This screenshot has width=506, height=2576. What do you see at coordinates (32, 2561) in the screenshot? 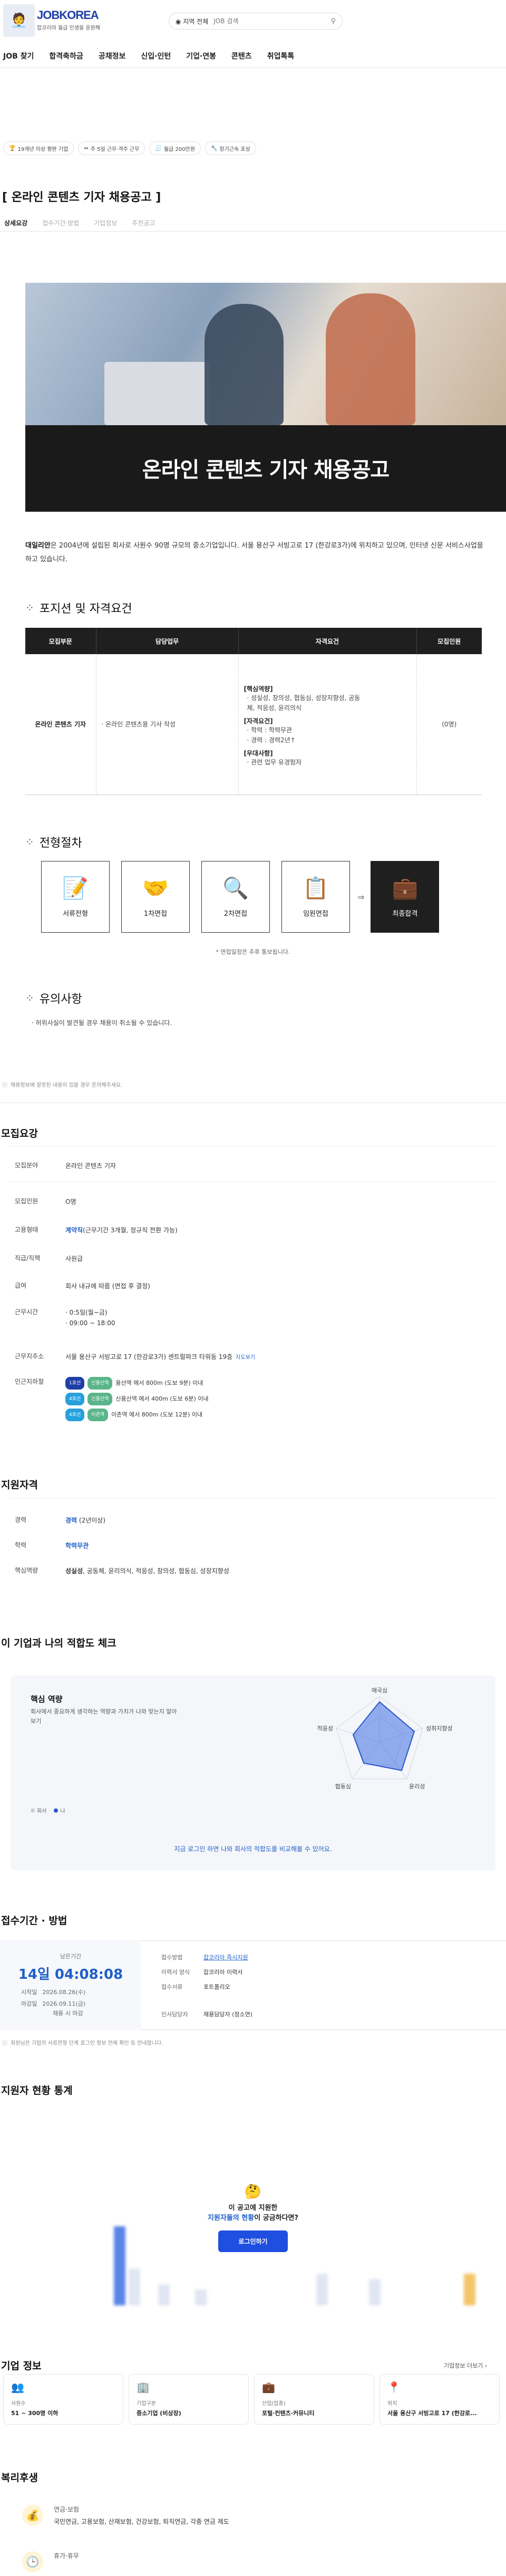
I see `clock-icon: 🕒` at bounding box center [32, 2561].